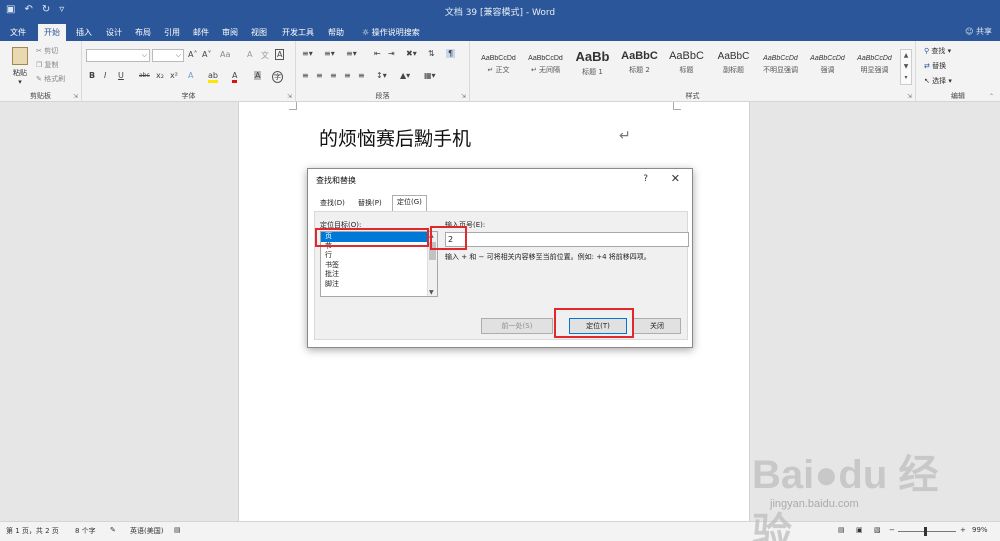  I want to click on cut-button: ✂ 剪切, so click(47, 51).